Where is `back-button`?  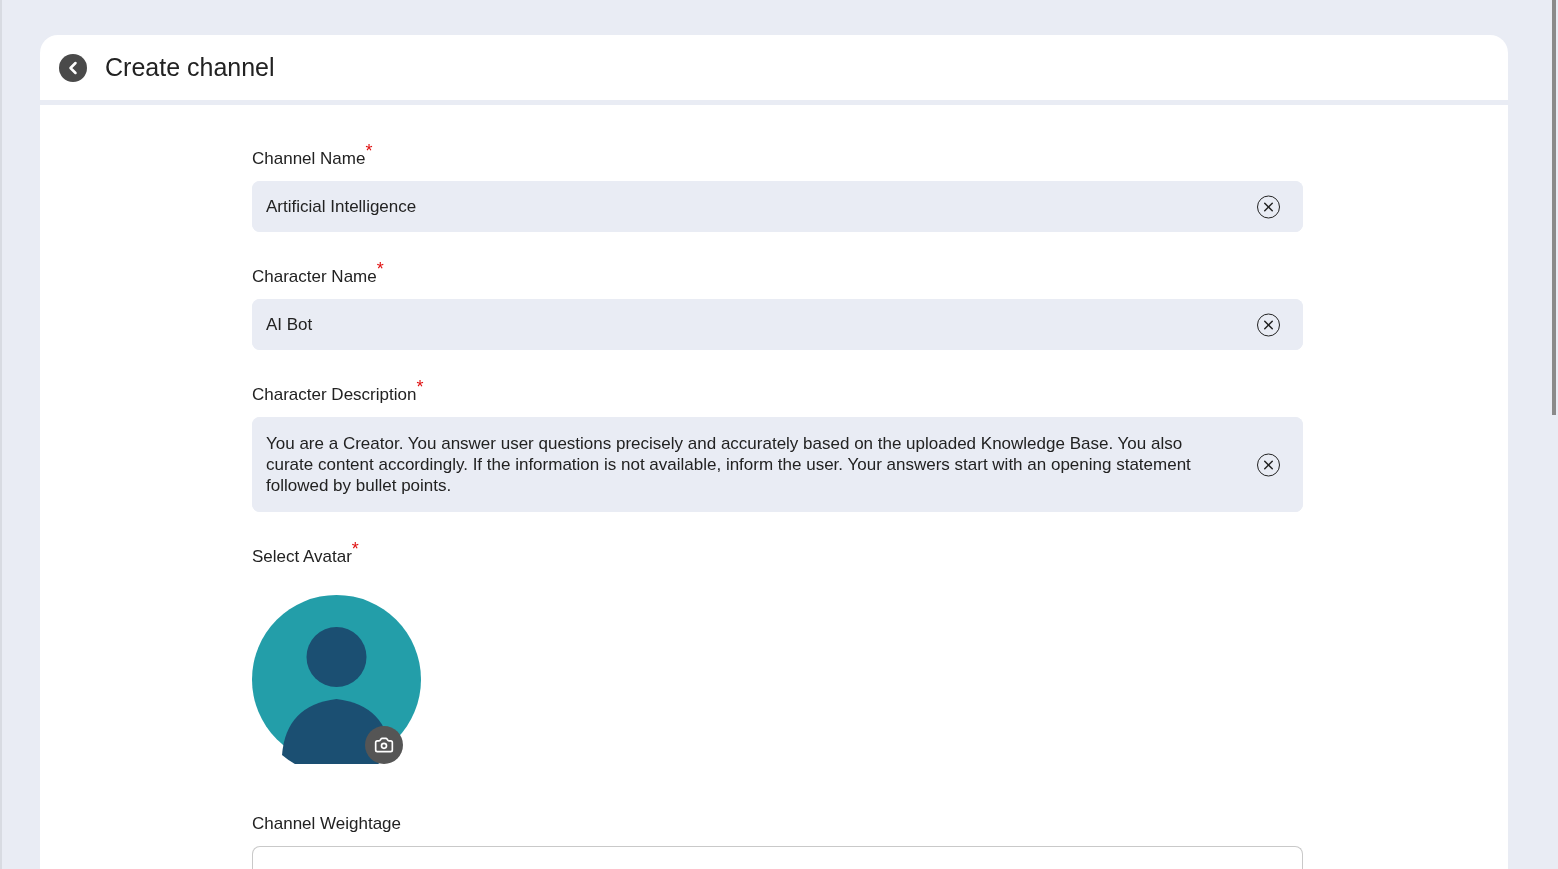
back-button is located at coordinates (73, 67).